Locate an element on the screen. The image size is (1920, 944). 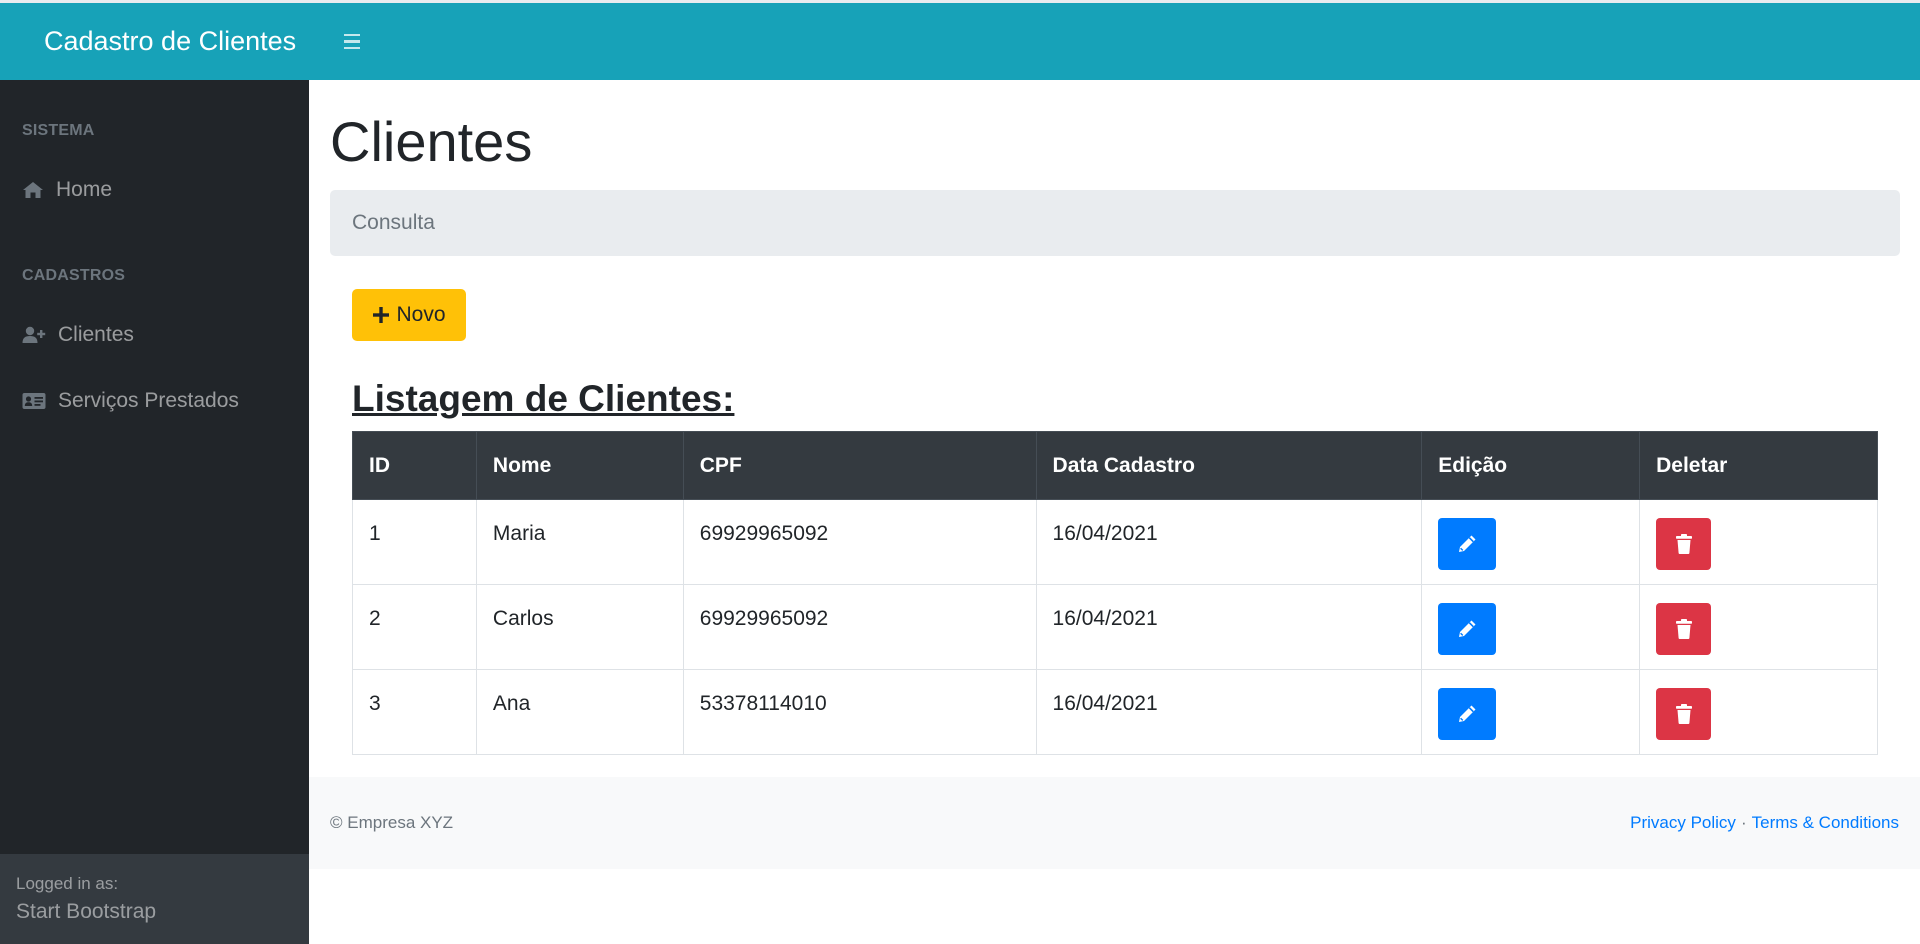
breadcrumb: Consulta is located at coordinates (1115, 223).